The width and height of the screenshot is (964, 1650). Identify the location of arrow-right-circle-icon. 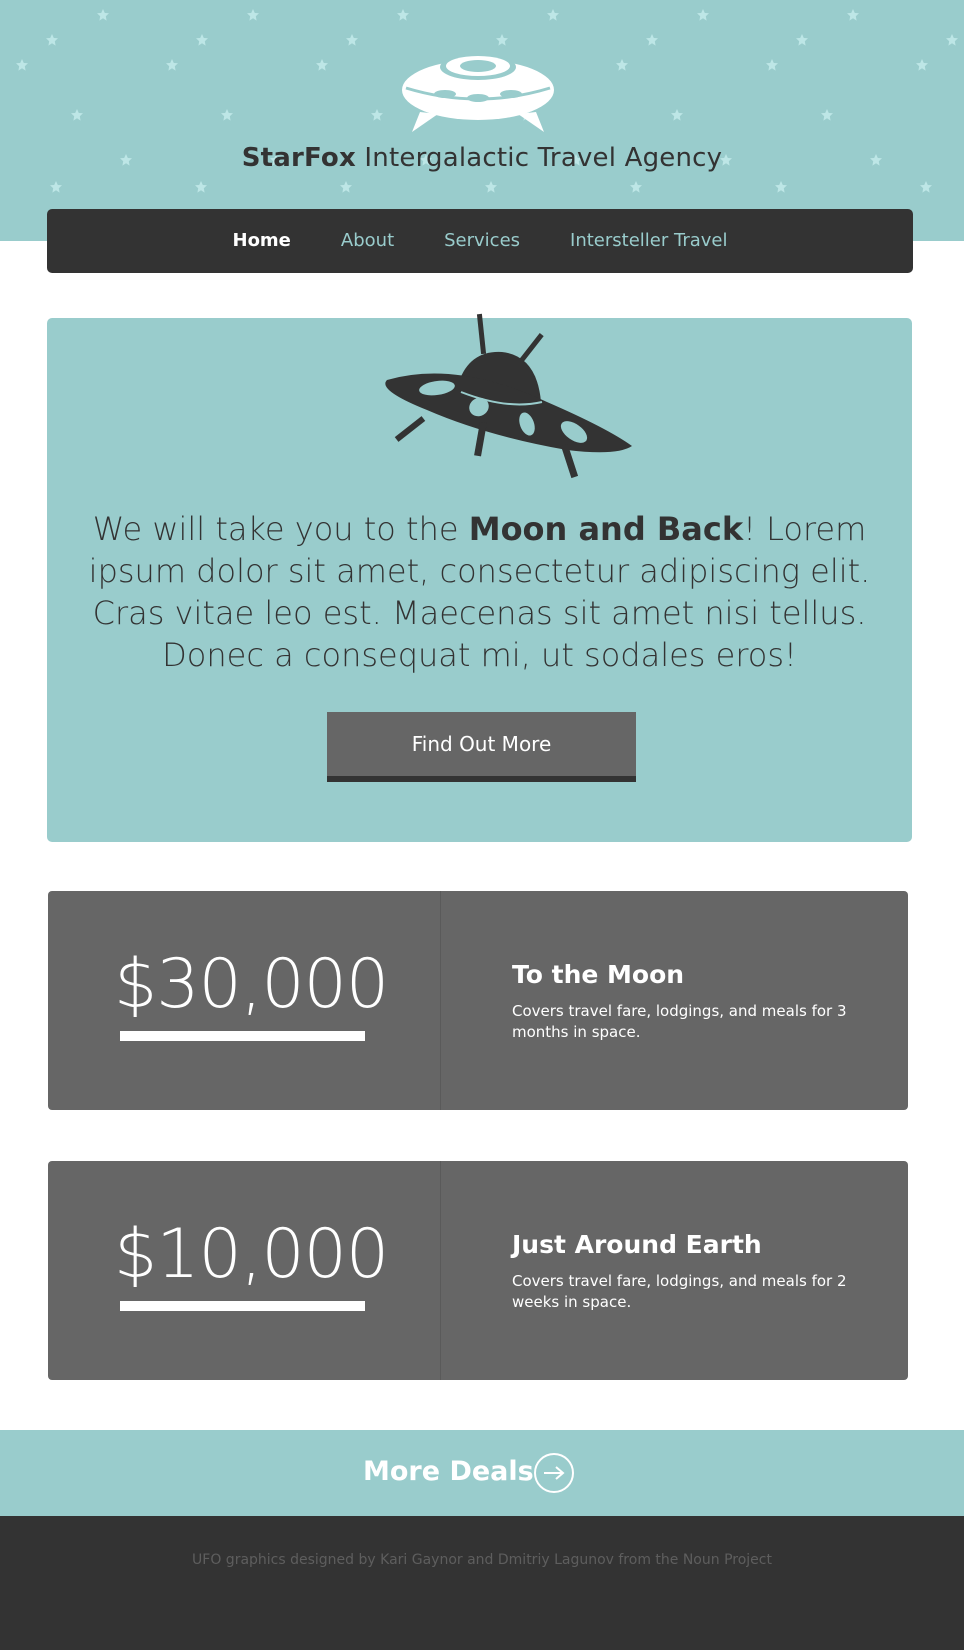
(554, 1473).